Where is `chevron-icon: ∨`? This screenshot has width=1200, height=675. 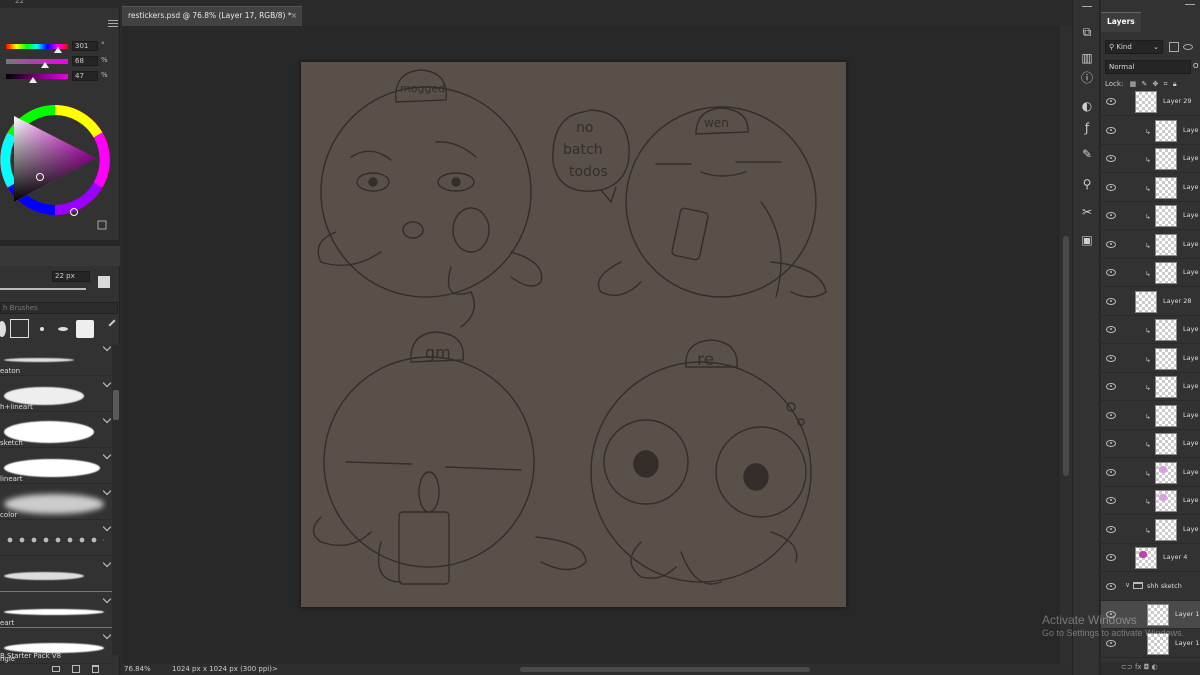 chevron-icon: ∨ is located at coordinates (1127, 585).